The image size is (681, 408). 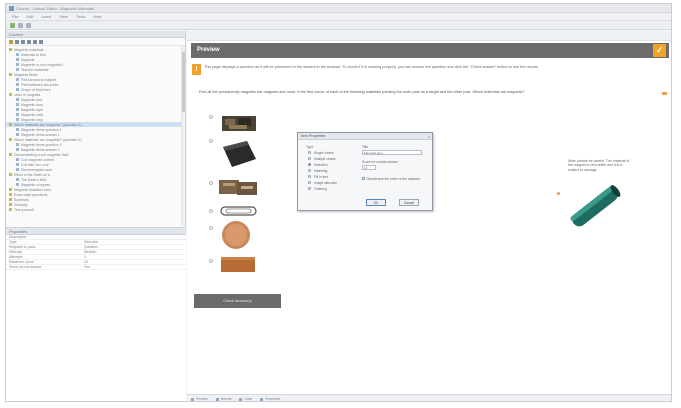 I want to click on move-down-icon, so click(x=29, y=42).